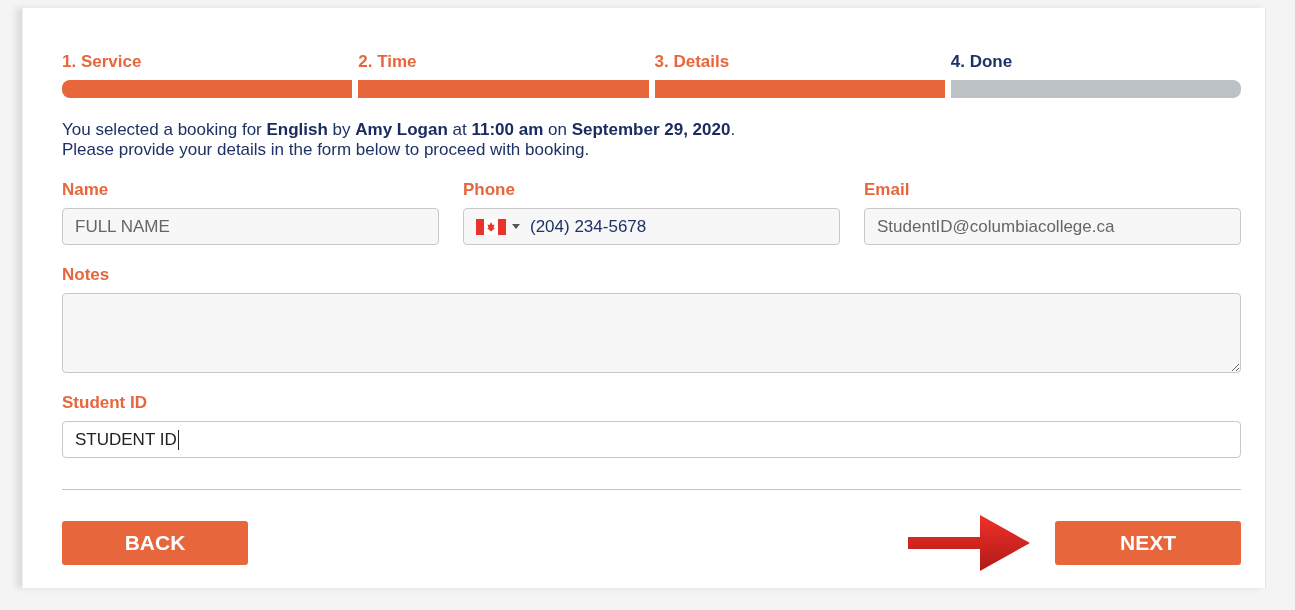 Image resolution: width=1295 pixels, height=610 pixels. What do you see at coordinates (651, 439) in the screenshot?
I see `student-id-field: STUDENT ID` at bounding box center [651, 439].